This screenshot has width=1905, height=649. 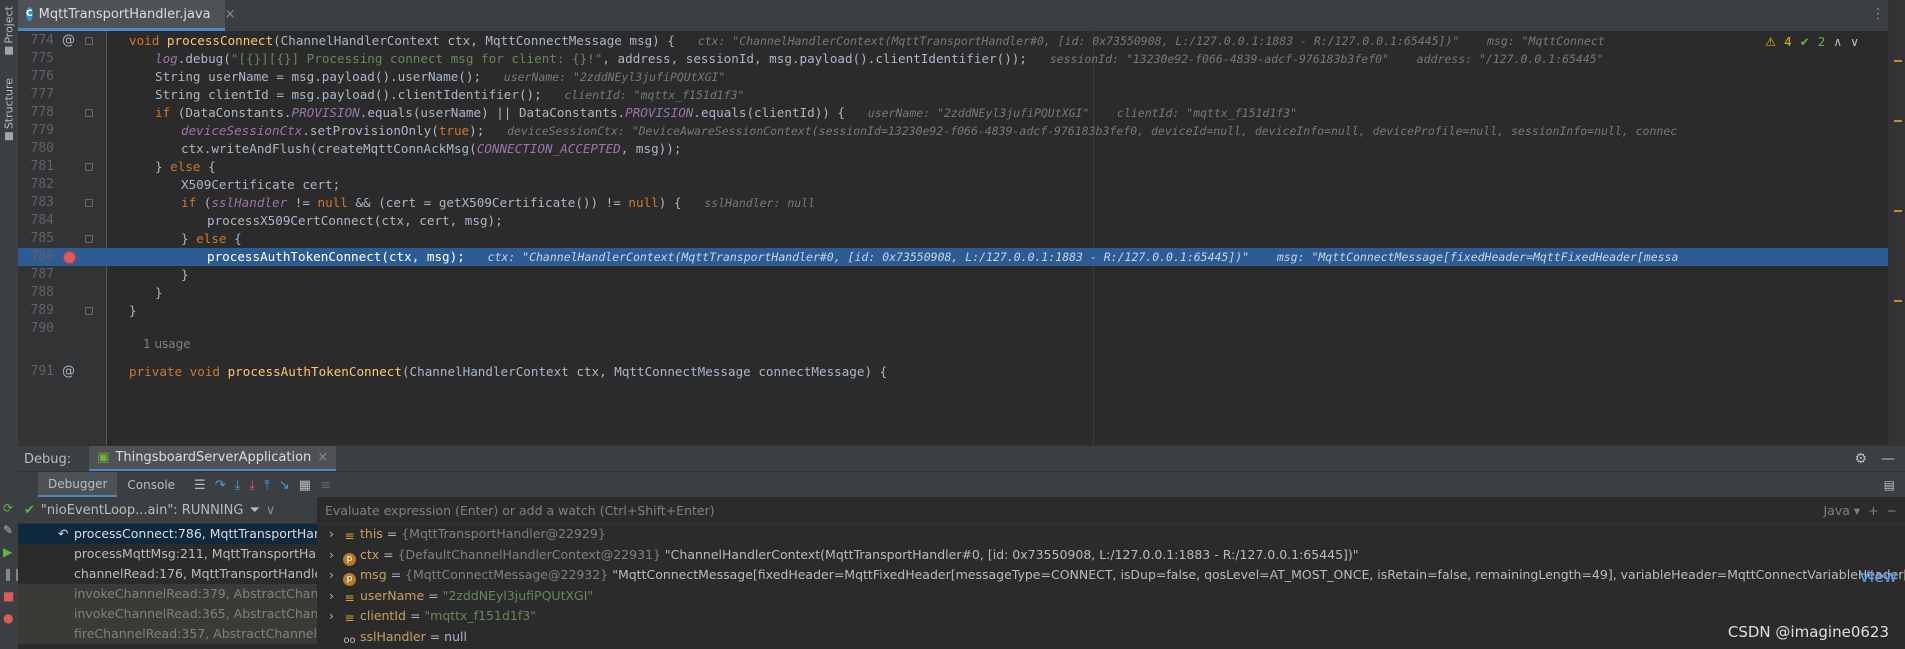 What do you see at coordinates (36, 275) in the screenshot?
I see `line-number: 787` at bounding box center [36, 275].